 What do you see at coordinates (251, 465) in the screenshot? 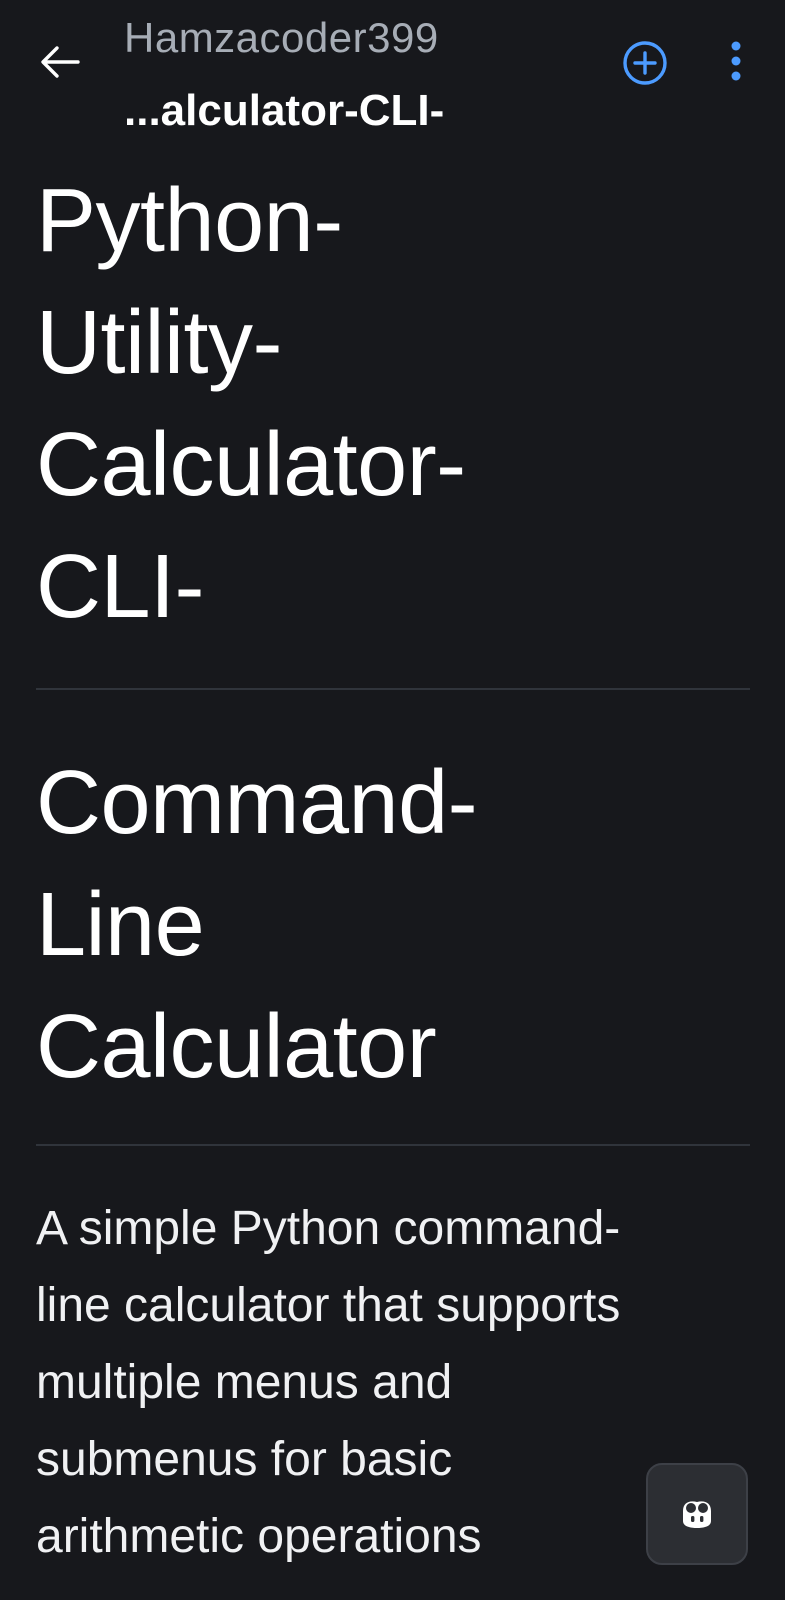
I see `readme-title-line: Calculator-` at bounding box center [251, 465].